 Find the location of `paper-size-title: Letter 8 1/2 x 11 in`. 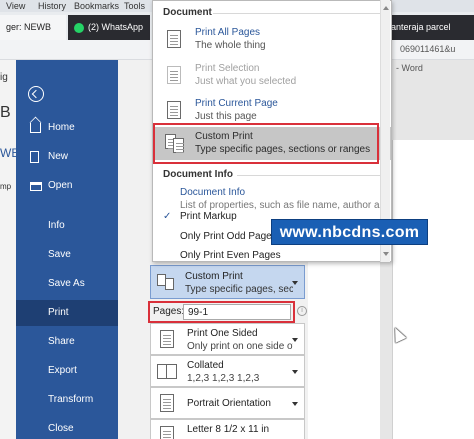

paper-size-title: Letter 8 1/2 x 11 in is located at coordinates (228, 429).